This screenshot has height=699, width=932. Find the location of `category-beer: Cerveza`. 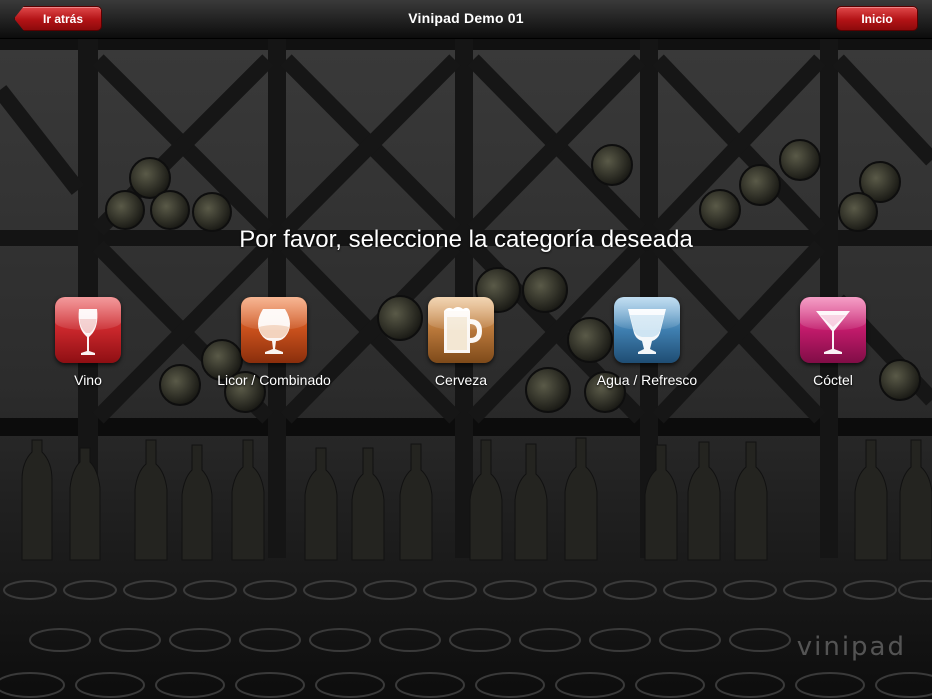

category-beer: Cerveza is located at coordinates (461, 342).